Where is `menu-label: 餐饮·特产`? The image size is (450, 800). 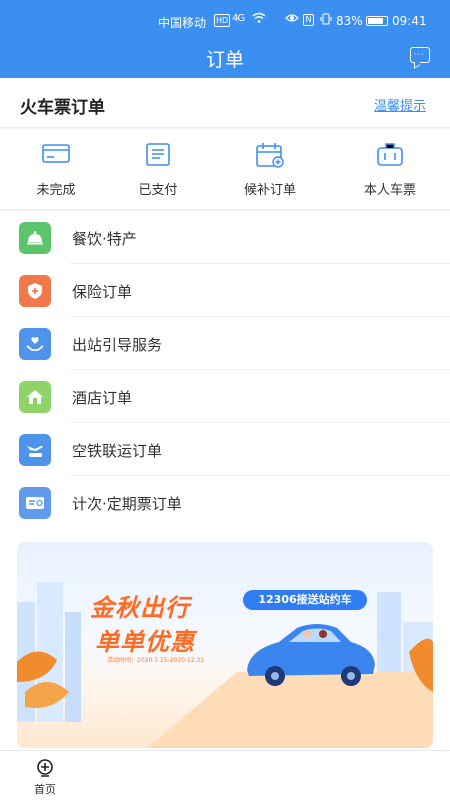 menu-label: 餐饮·特产 is located at coordinates (104, 239).